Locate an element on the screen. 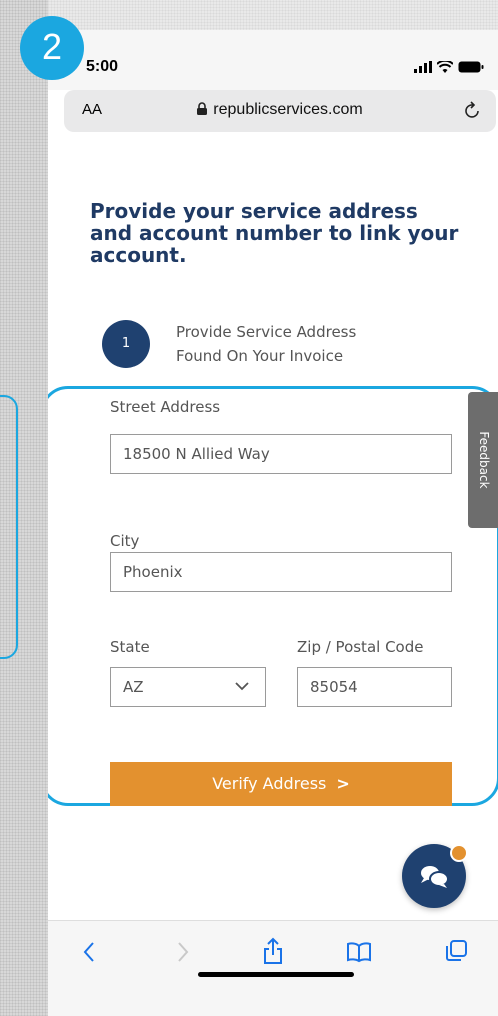 The height and width of the screenshot is (1016, 498). status-bar: 5:00 is located at coordinates (273, 60).